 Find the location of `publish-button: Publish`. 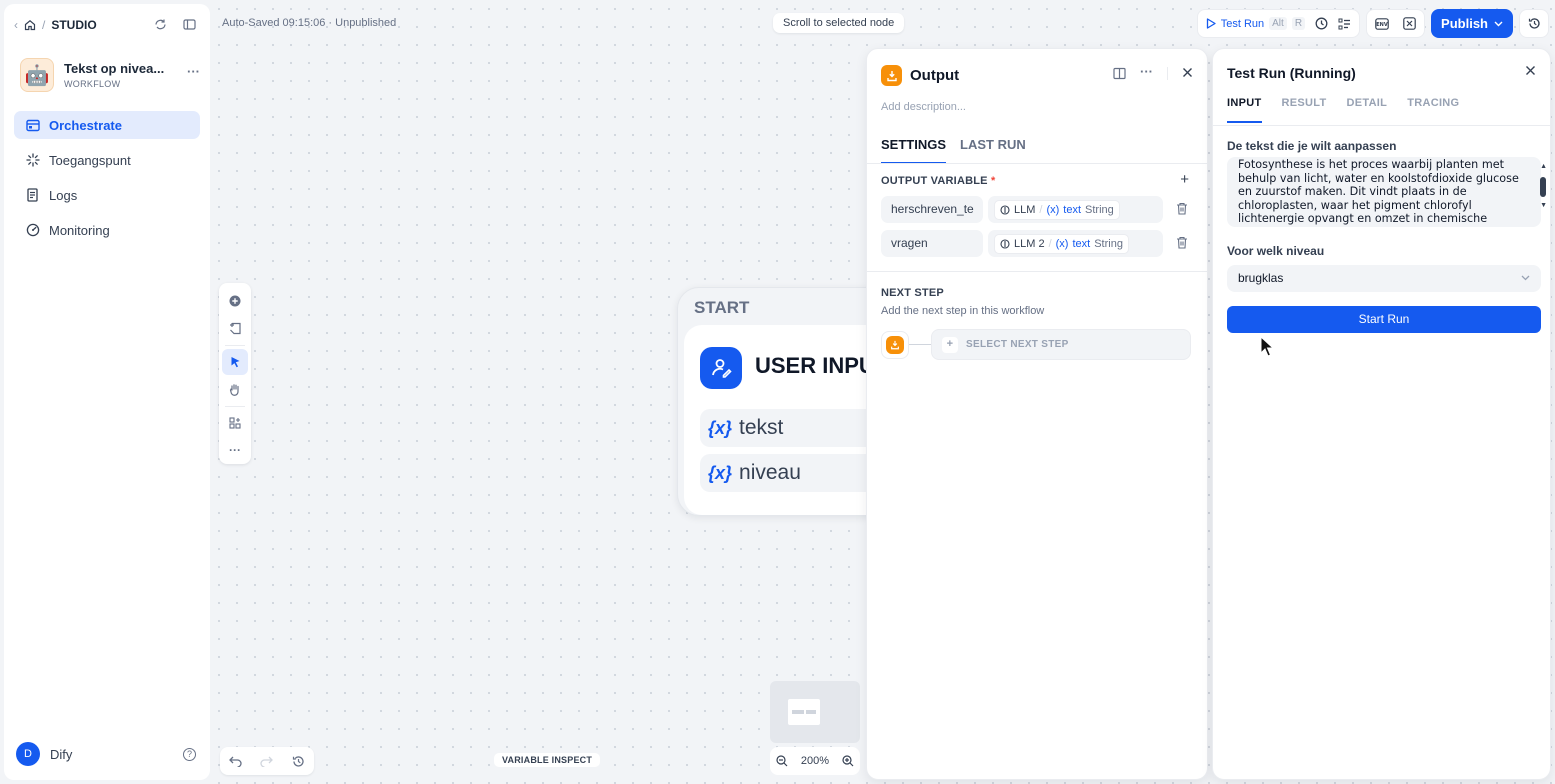

publish-button: Publish is located at coordinates (1472, 23).